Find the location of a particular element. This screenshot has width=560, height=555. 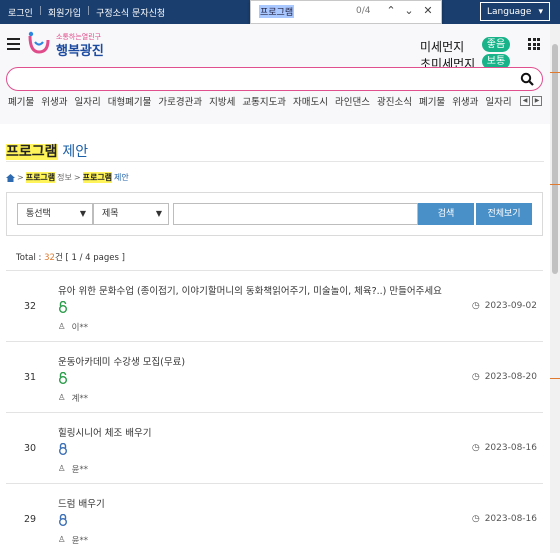

post-date: ◷ 2023-08-20 is located at coordinates (504, 377).